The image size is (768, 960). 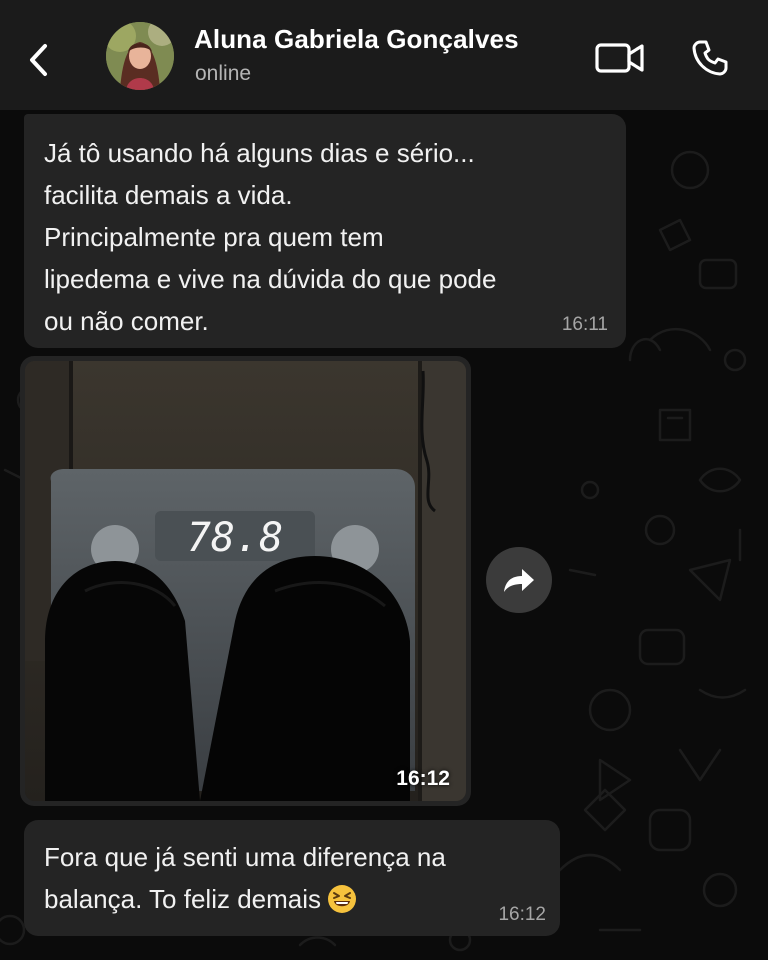 I want to click on forward-arrow-icon, so click(x=519, y=580).